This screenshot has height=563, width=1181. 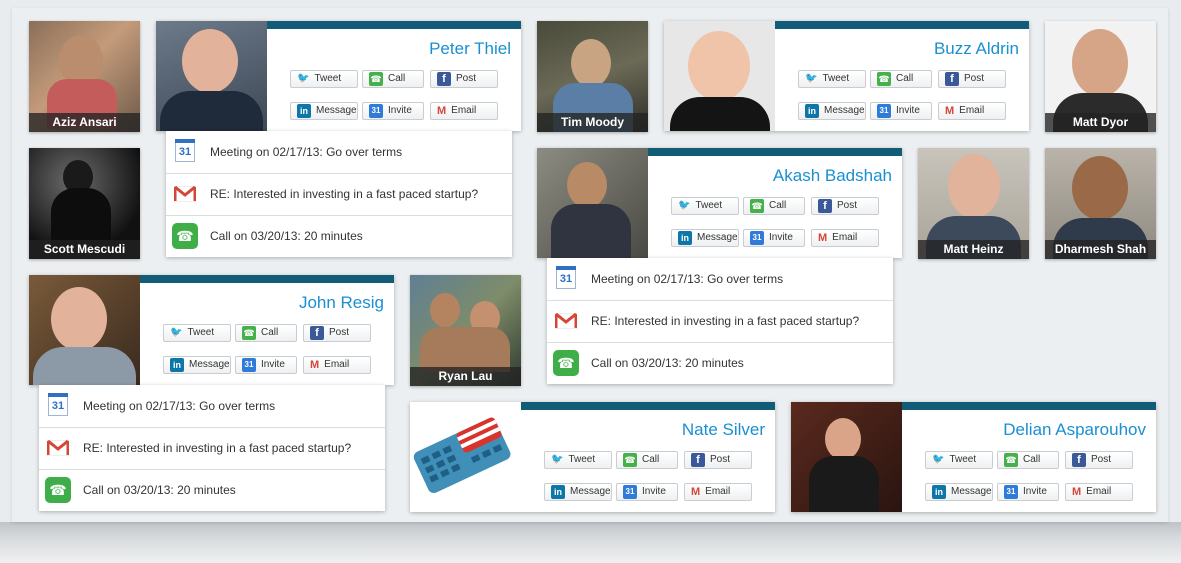 What do you see at coordinates (976, 48) in the screenshot?
I see `contact-name: Buzz Aldrin` at bounding box center [976, 48].